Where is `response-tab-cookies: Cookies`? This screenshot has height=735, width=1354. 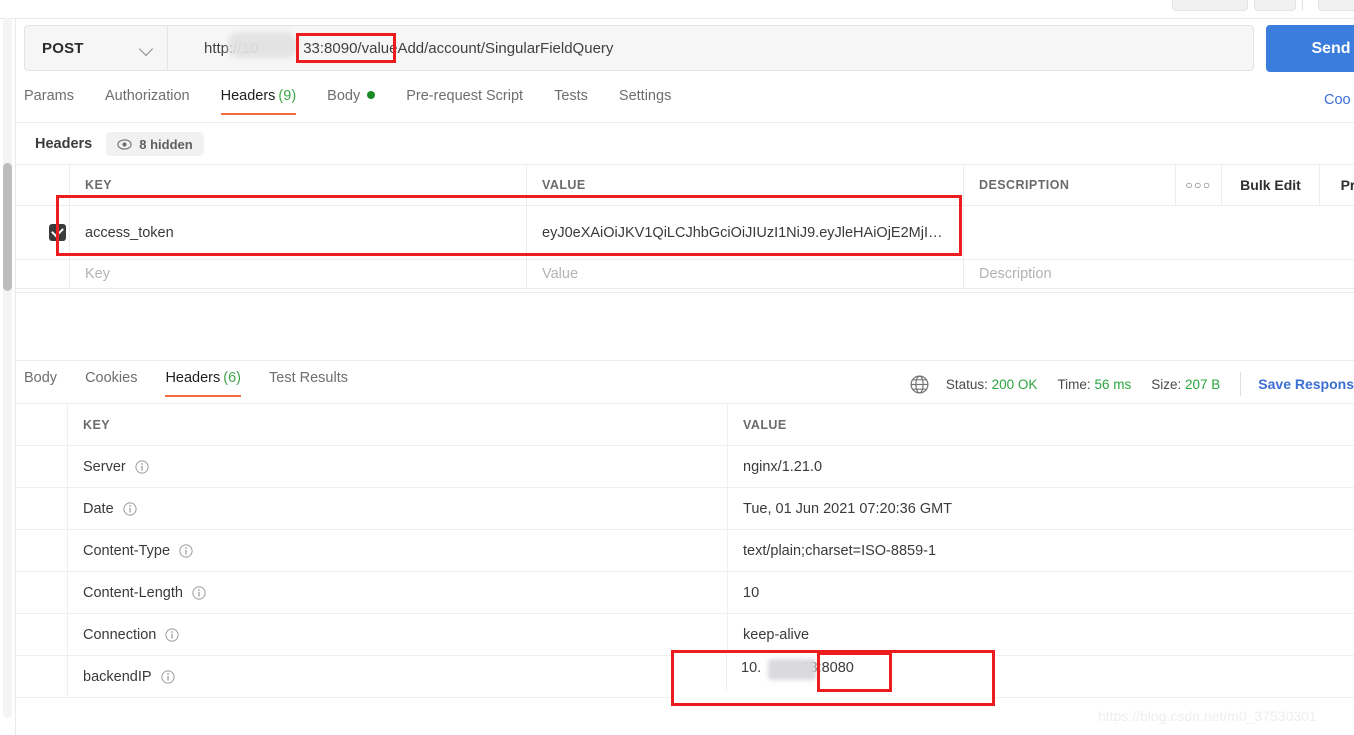
response-tab-cookies: Cookies is located at coordinates (111, 383).